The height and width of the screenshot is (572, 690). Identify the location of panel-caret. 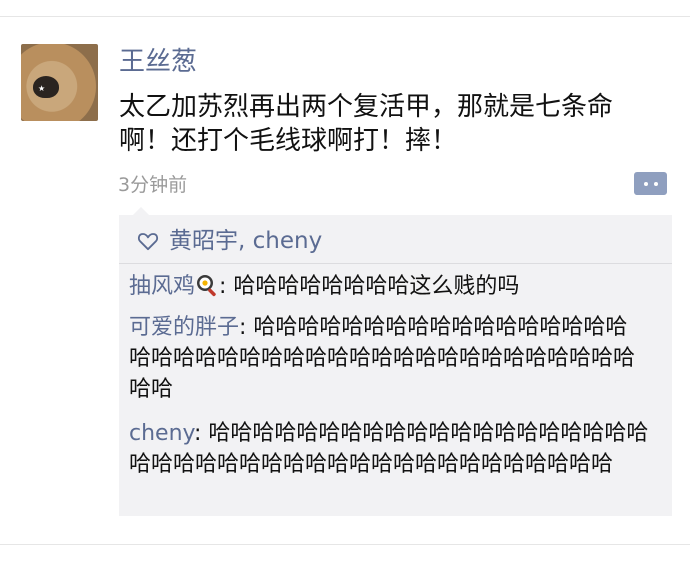
(141, 211).